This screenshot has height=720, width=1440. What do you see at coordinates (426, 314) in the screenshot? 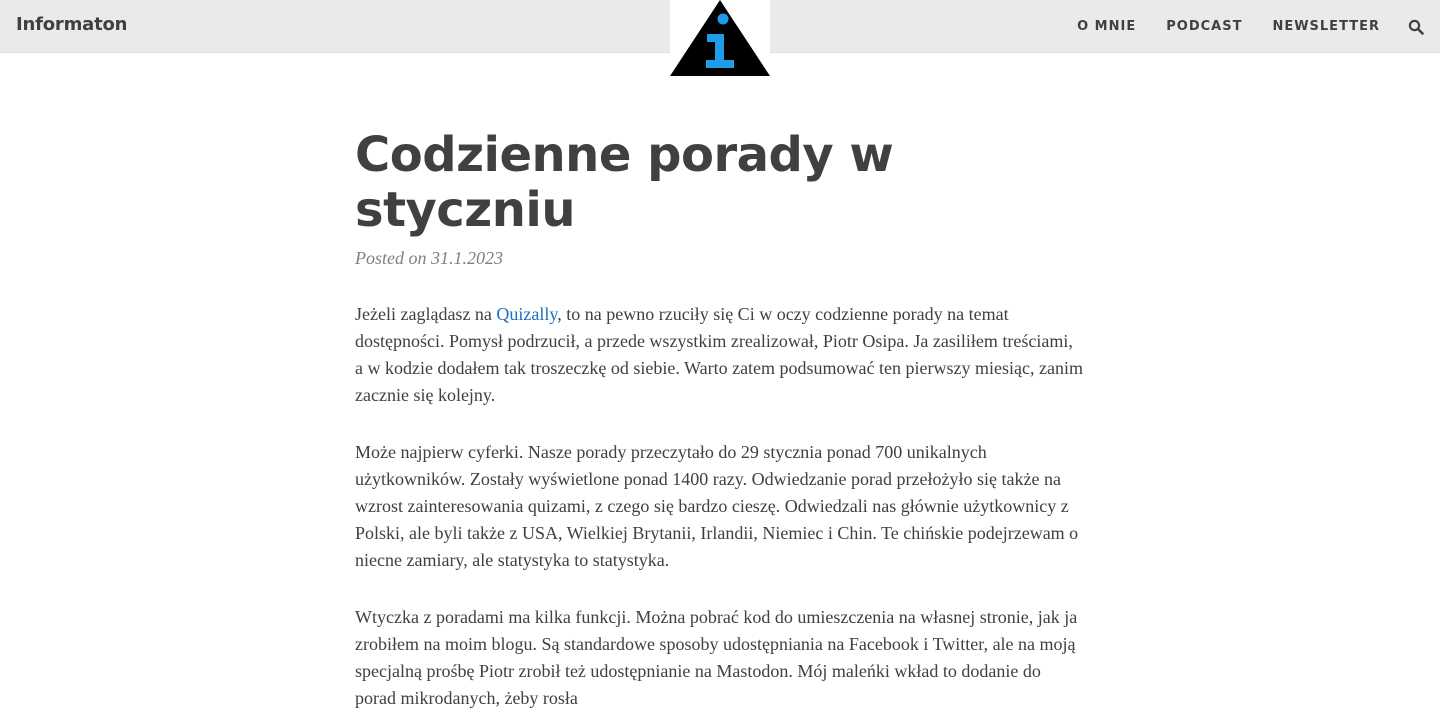
I see `paragraph-text: Jeżeli zaglądasz na` at bounding box center [426, 314].